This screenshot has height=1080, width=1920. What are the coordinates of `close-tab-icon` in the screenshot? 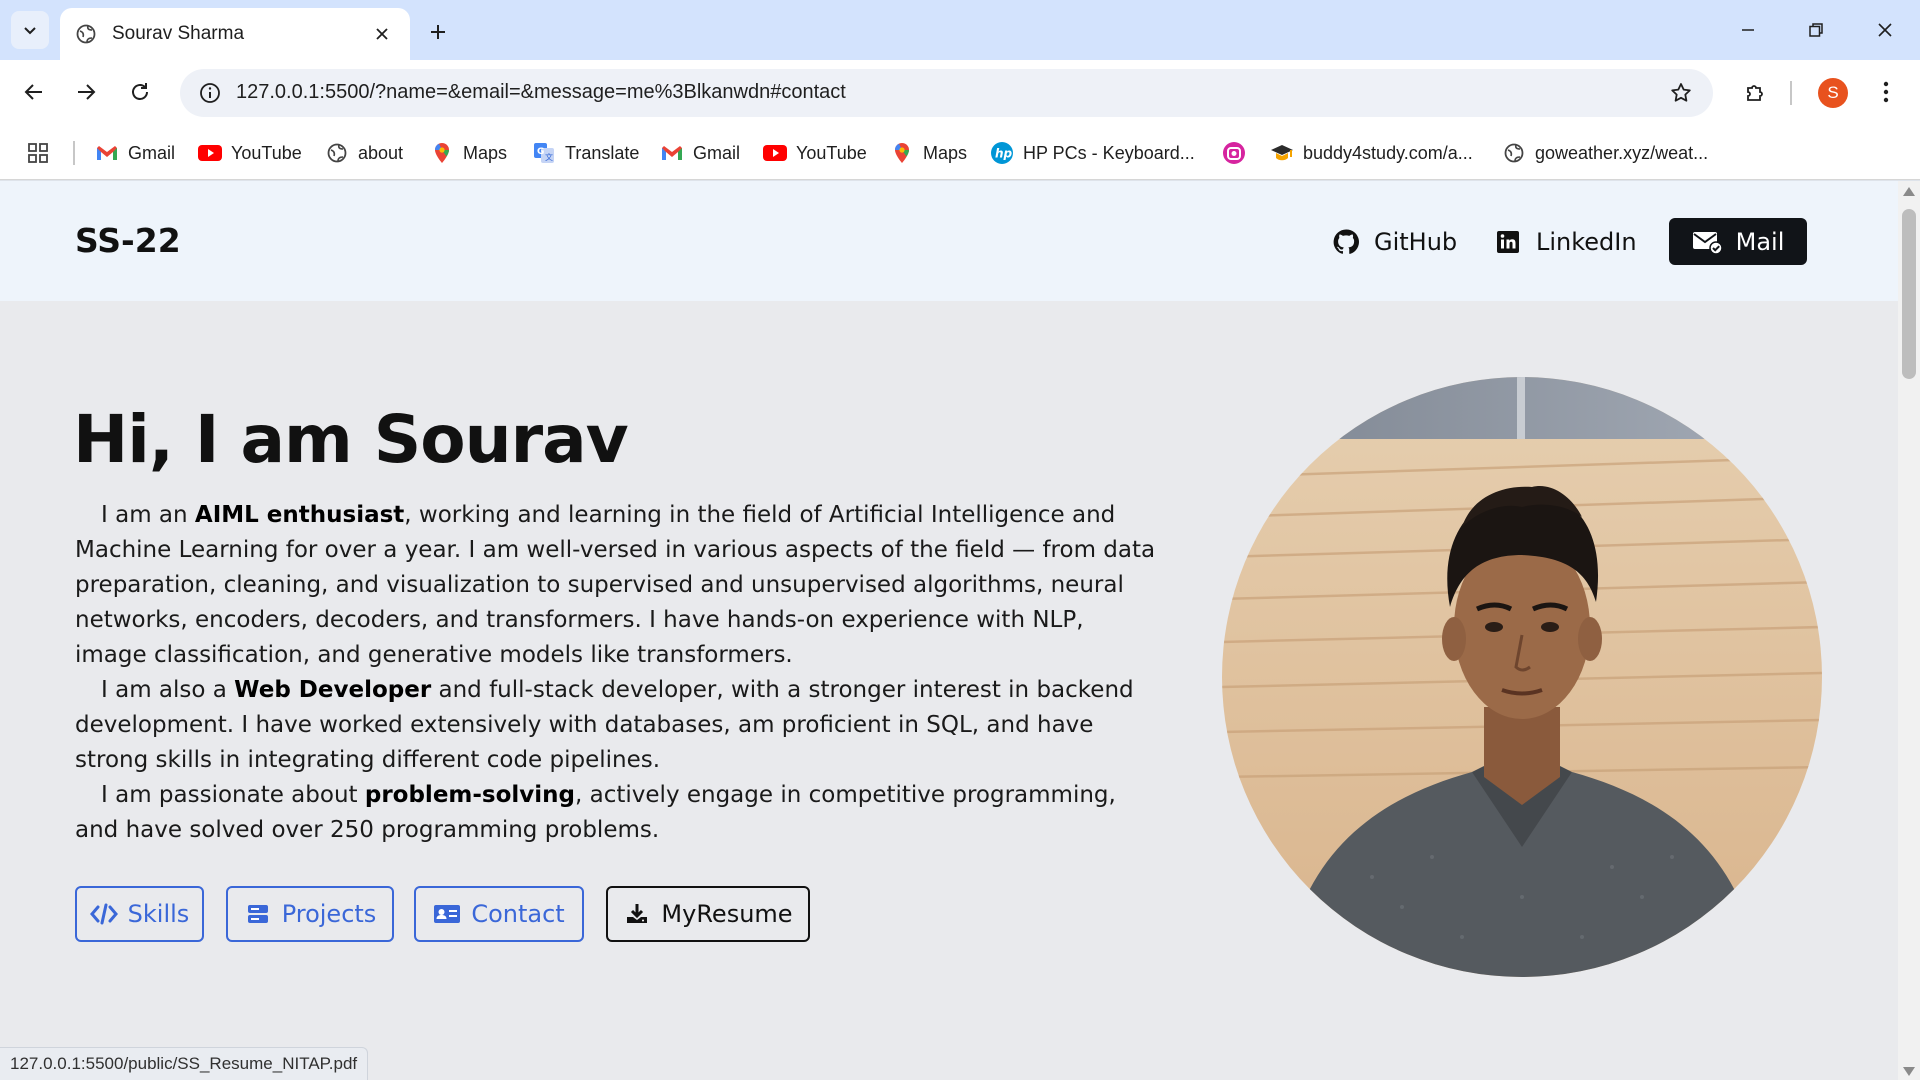 It's located at (382, 34).